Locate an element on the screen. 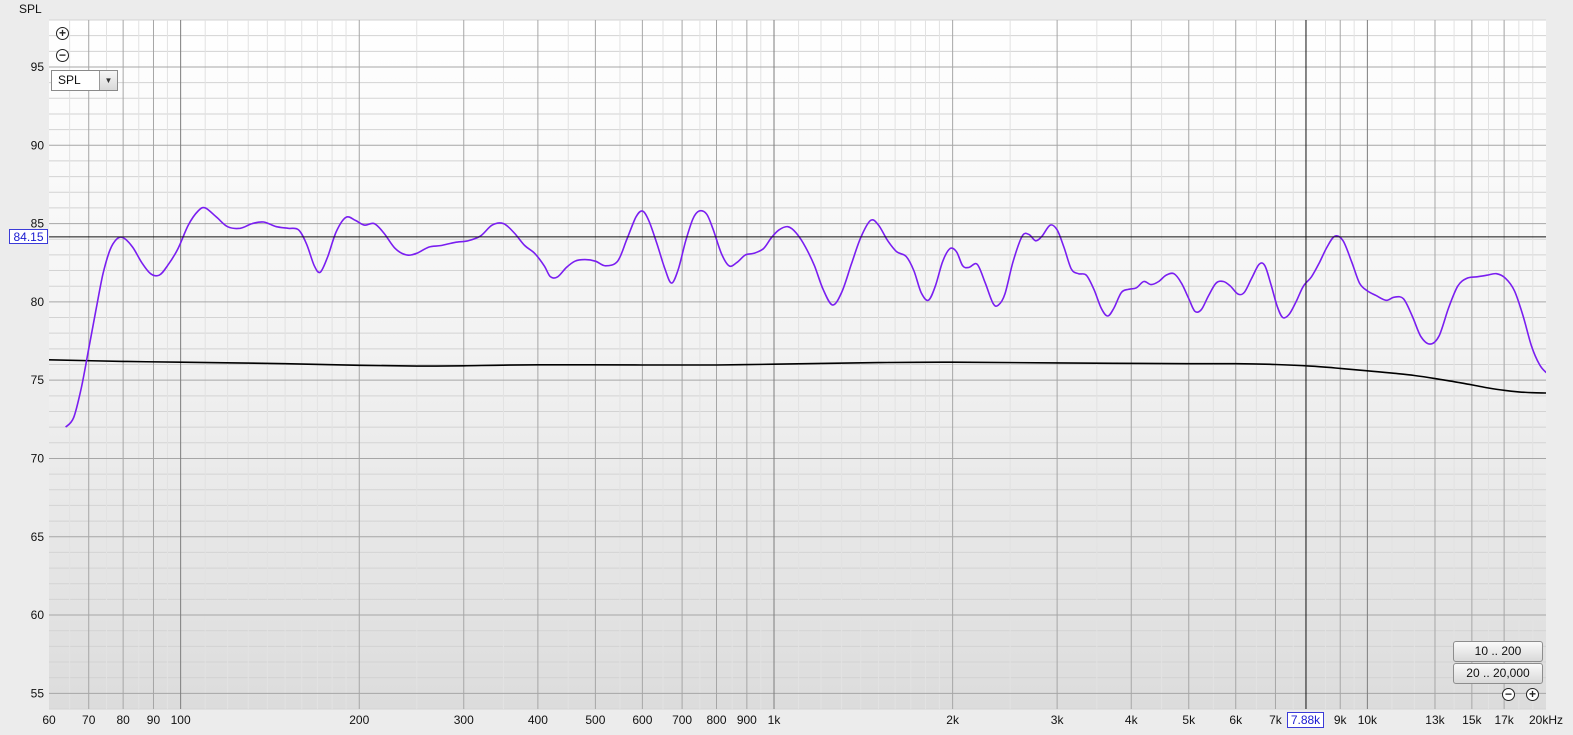 The image size is (1573, 735). x-tick-label: 15k is located at coordinates (1472, 720).